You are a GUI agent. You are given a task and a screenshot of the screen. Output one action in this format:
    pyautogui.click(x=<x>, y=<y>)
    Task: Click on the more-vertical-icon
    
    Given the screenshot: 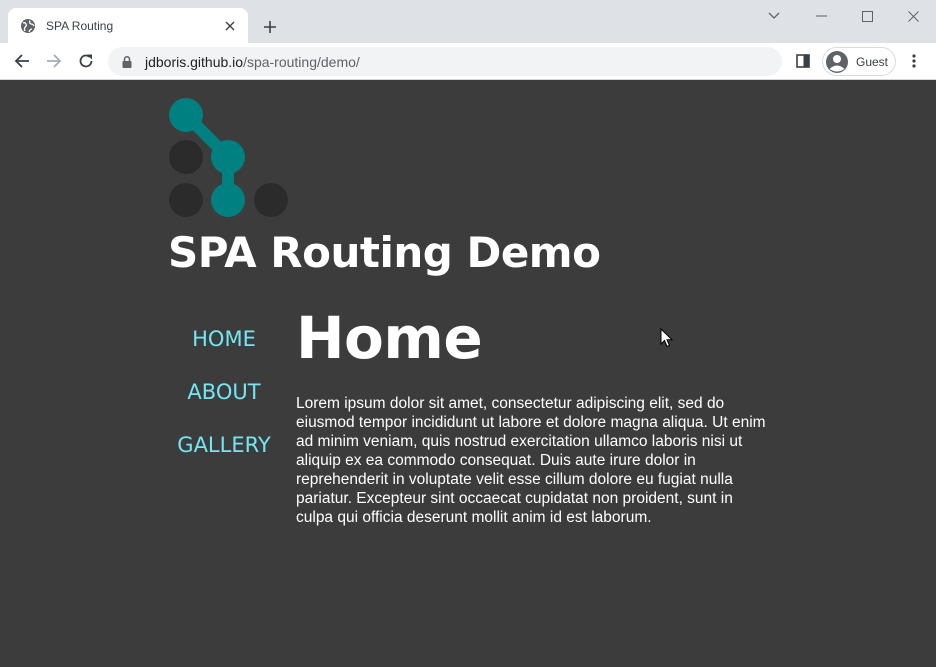 What is the action you would take?
    pyautogui.click(x=914, y=61)
    